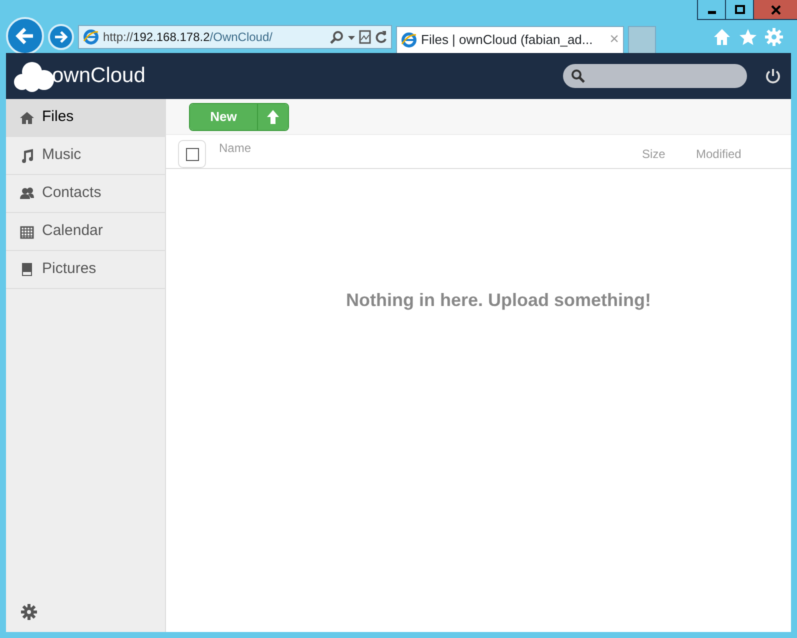 This screenshot has width=797, height=638. I want to click on picture-icon, so click(27, 269).